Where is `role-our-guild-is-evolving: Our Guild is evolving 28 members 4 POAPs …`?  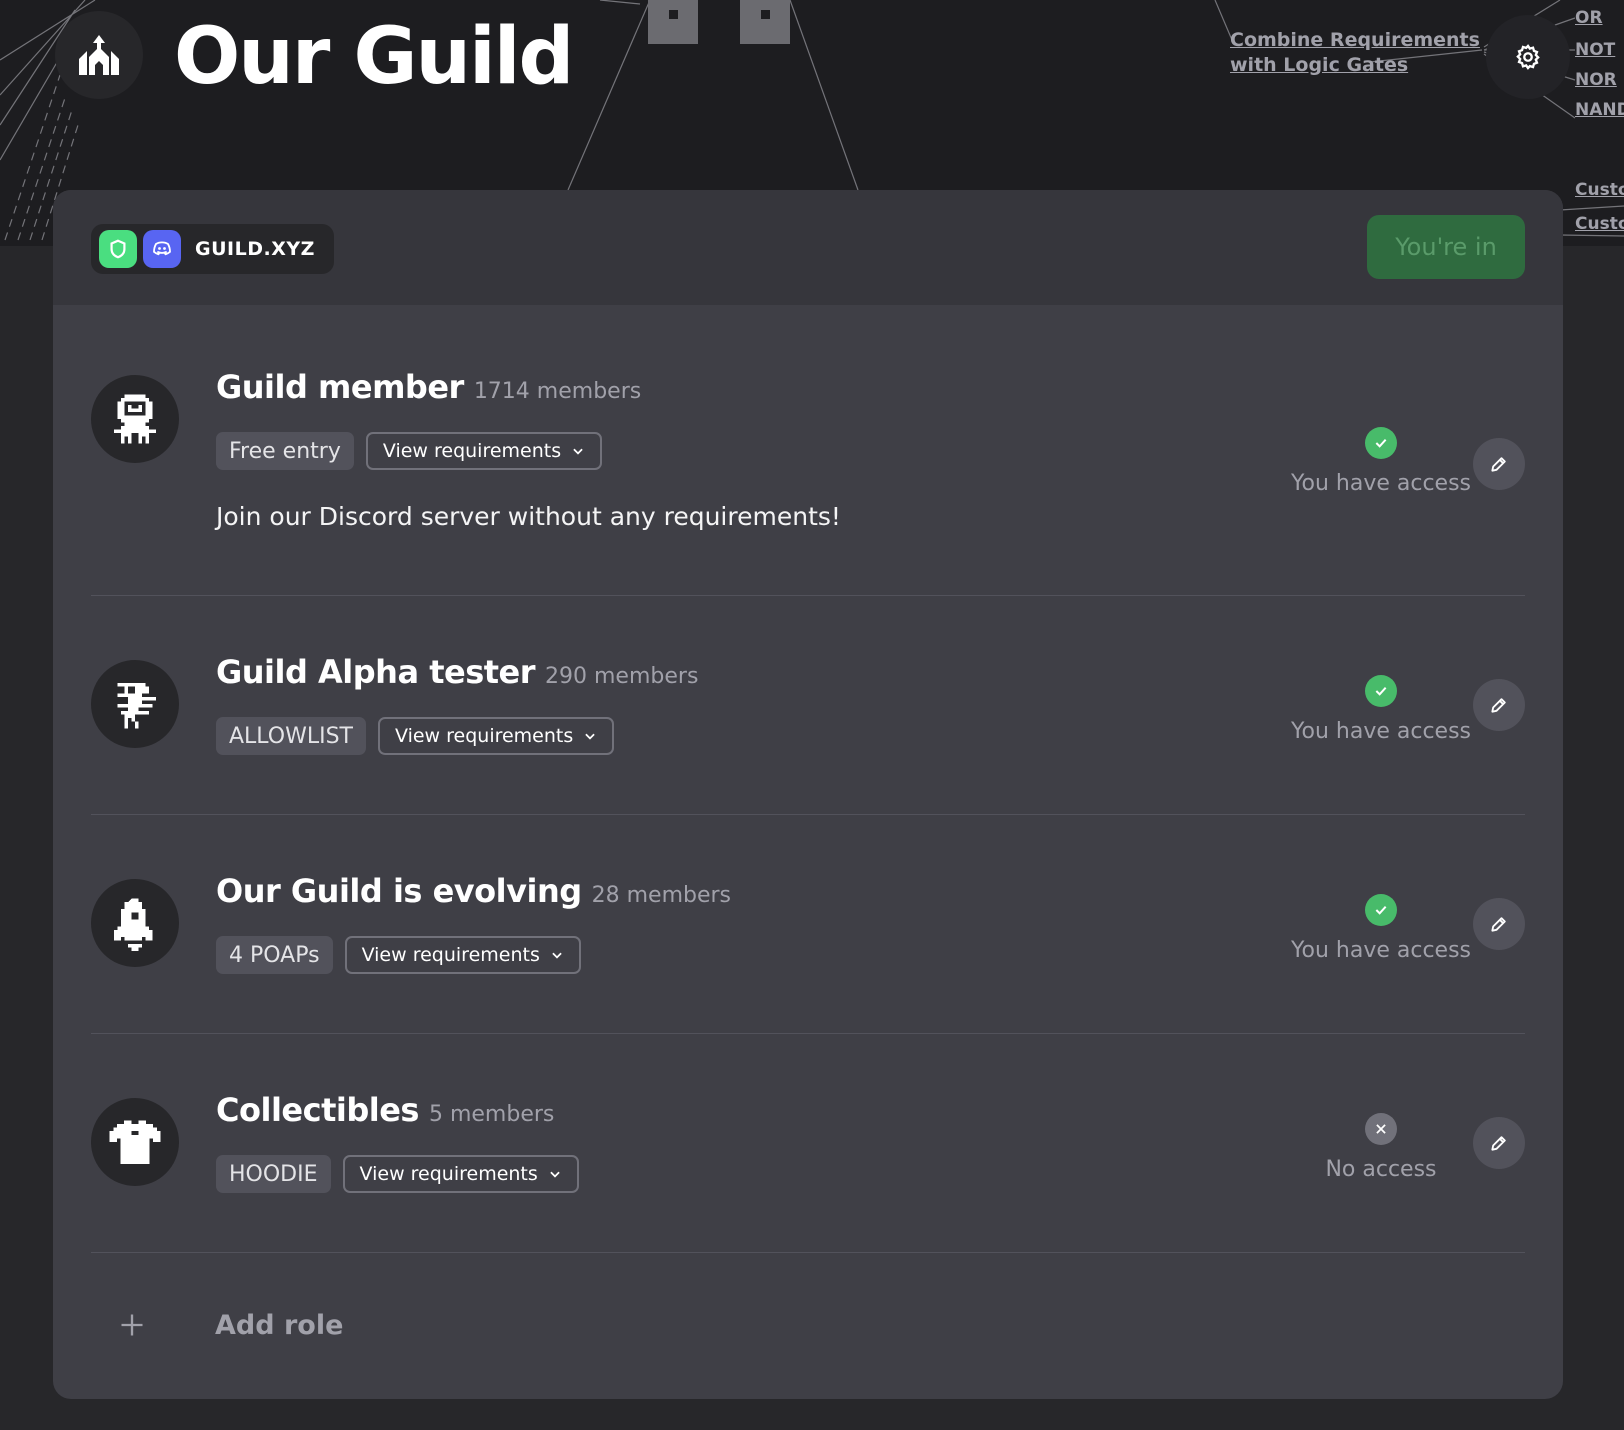
role-our-guild-is-evolving: Our Guild is evolving 28 members 4 POAPs … is located at coordinates (808, 924).